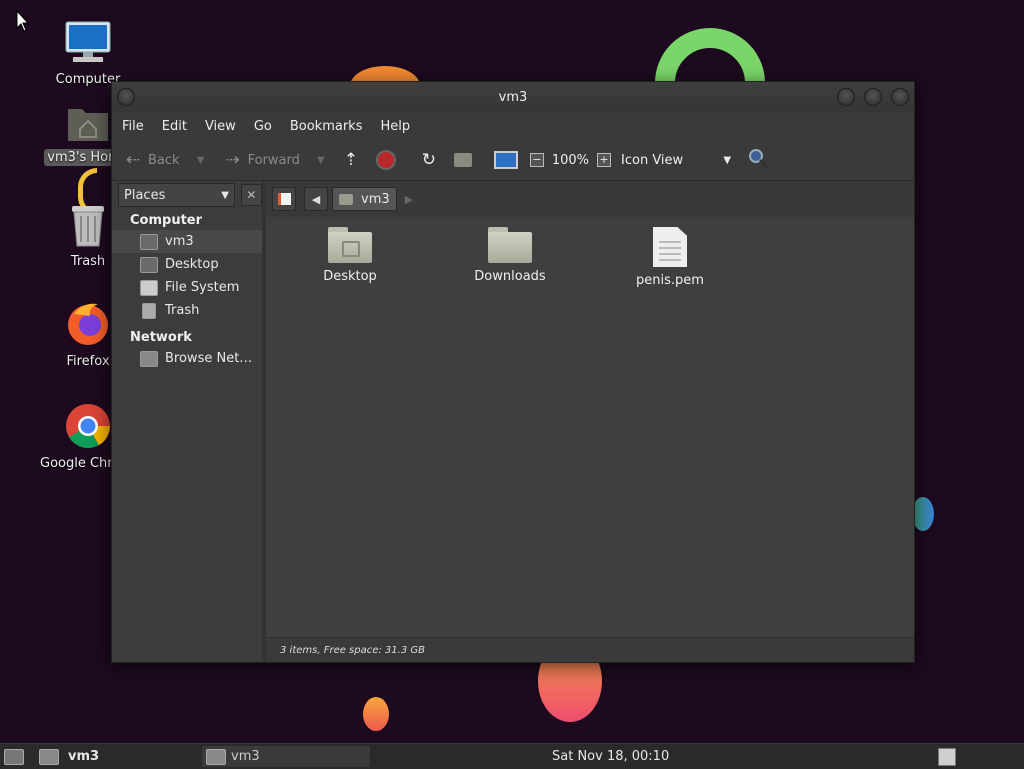 The width and height of the screenshot is (1024, 769). What do you see at coordinates (88, 426) in the screenshot?
I see `chrome-icon` at bounding box center [88, 426].